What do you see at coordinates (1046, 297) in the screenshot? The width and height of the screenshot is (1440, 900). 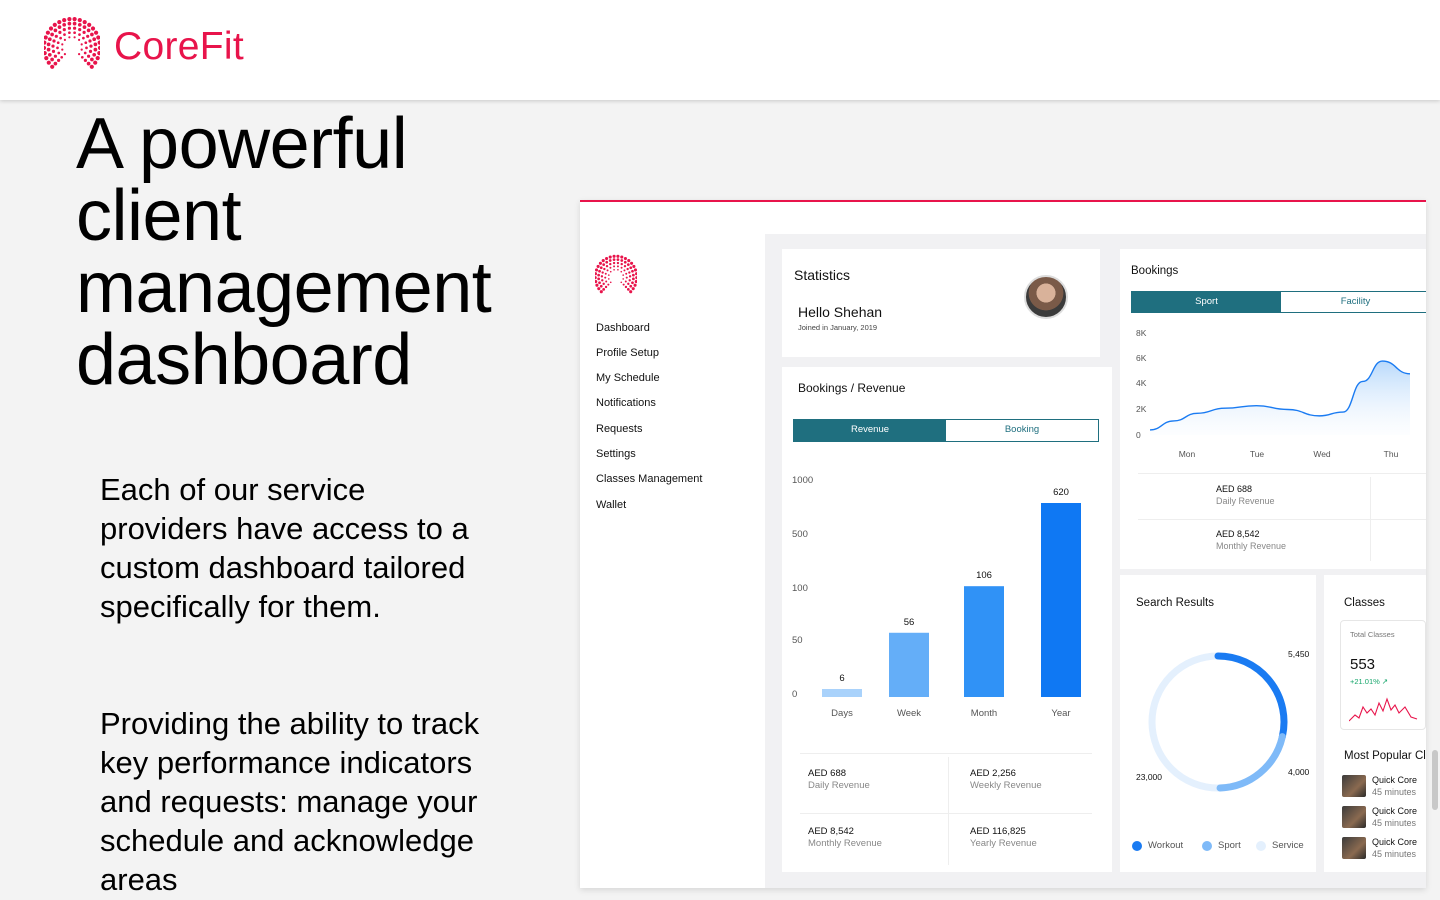 I see `avatar` at bounding box center [1046, 297].